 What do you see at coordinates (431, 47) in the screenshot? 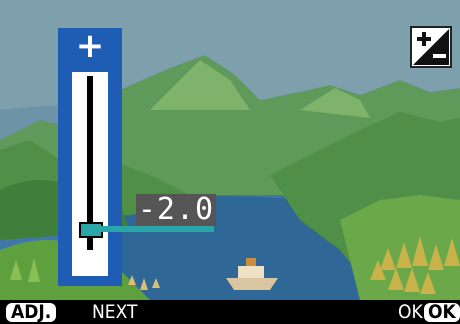
I see `exposure-compensation-icon` at bounding box center [431, 47].